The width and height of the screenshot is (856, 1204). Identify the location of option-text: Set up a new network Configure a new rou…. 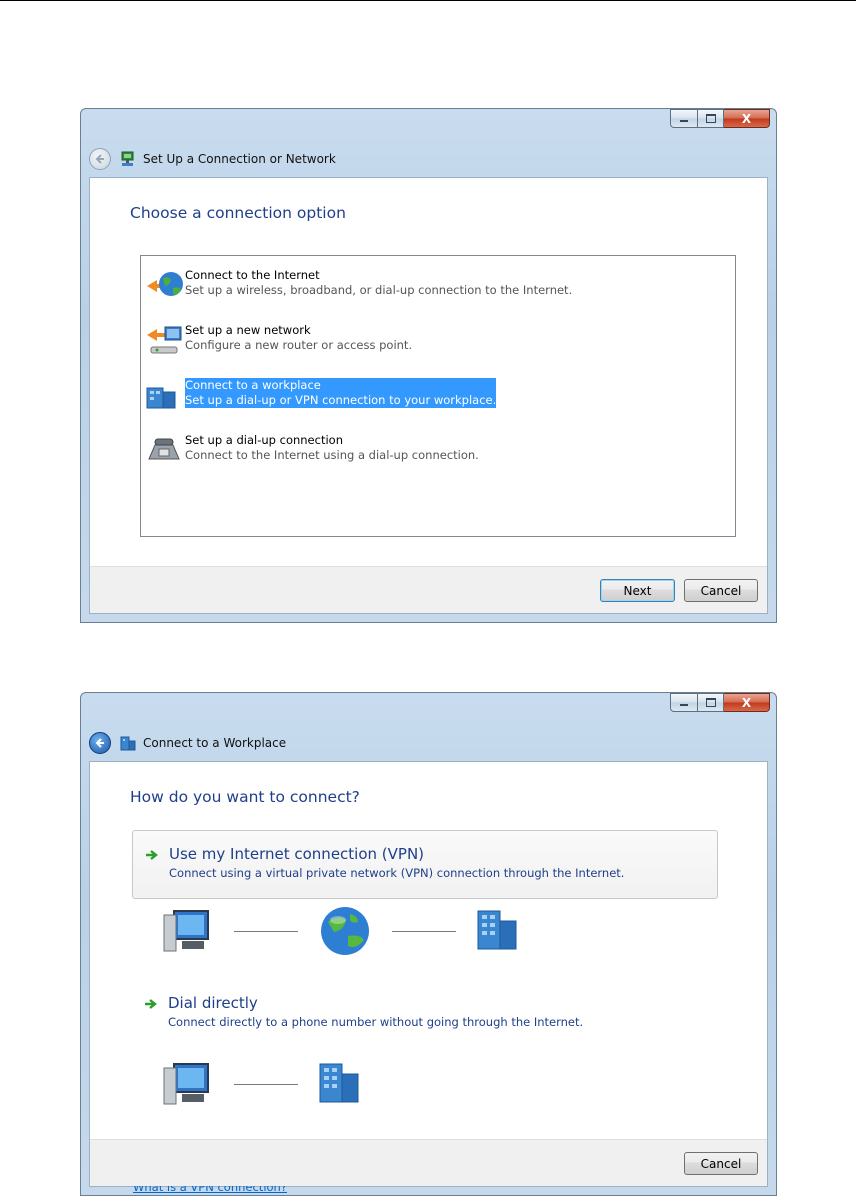
(298, 338).